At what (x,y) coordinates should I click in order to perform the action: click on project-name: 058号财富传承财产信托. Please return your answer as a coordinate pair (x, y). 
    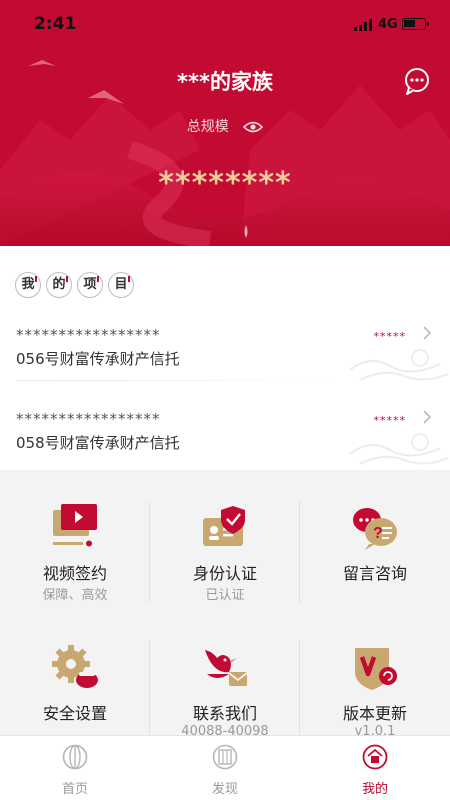
    Looking at the image, I should click on (98, 443).